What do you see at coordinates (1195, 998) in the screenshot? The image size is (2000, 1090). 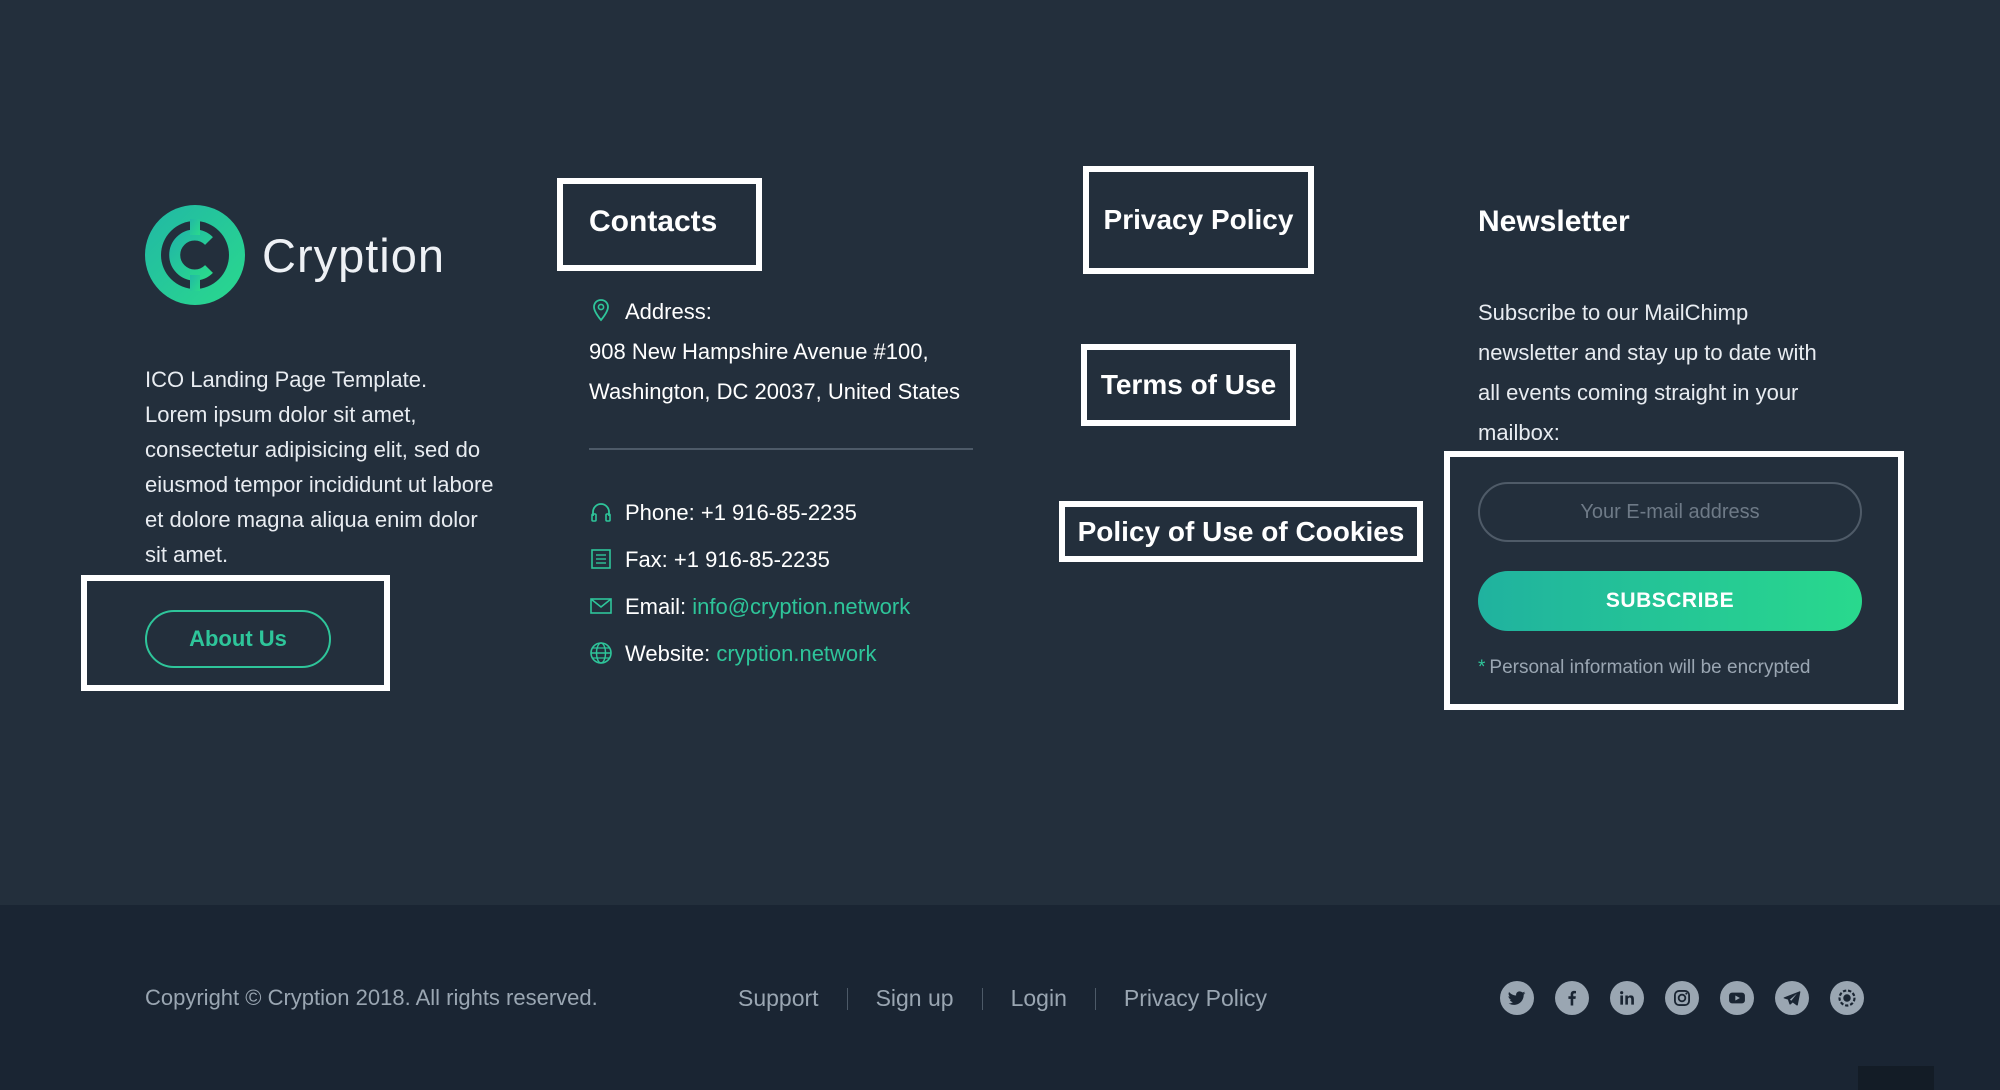 I see `bottom-nav-privacy-policy: Privacy Policy` at bounding box center [1195, 998].